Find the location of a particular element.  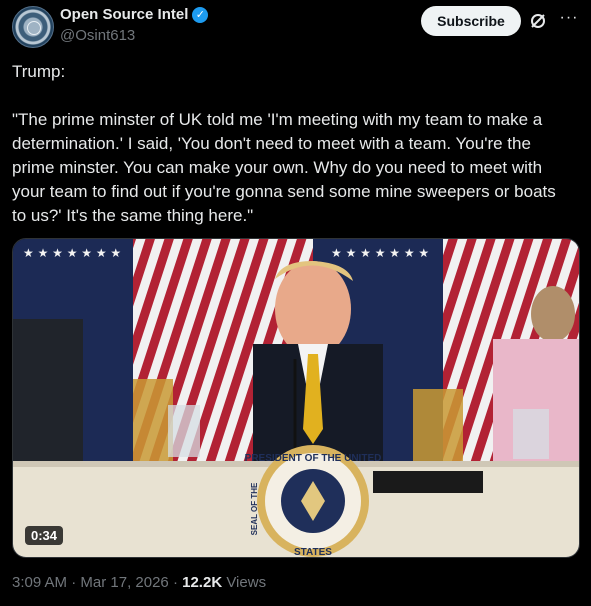

author-handle: @Osint613 is located at coordinates (97, 35).